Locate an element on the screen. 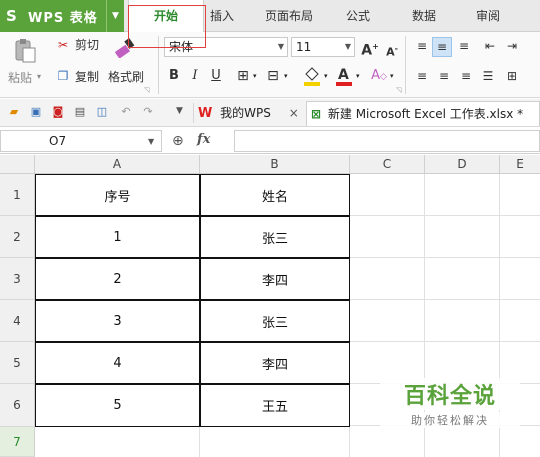 The image size is (540, 457). paste-button: 粘贴 is located at coordinates (20, 77).